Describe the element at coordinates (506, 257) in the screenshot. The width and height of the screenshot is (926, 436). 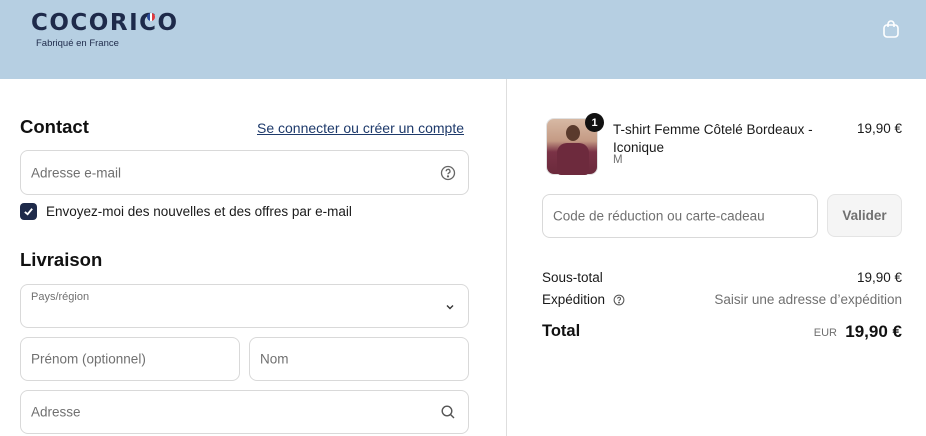
I see `column-divider` at that location.